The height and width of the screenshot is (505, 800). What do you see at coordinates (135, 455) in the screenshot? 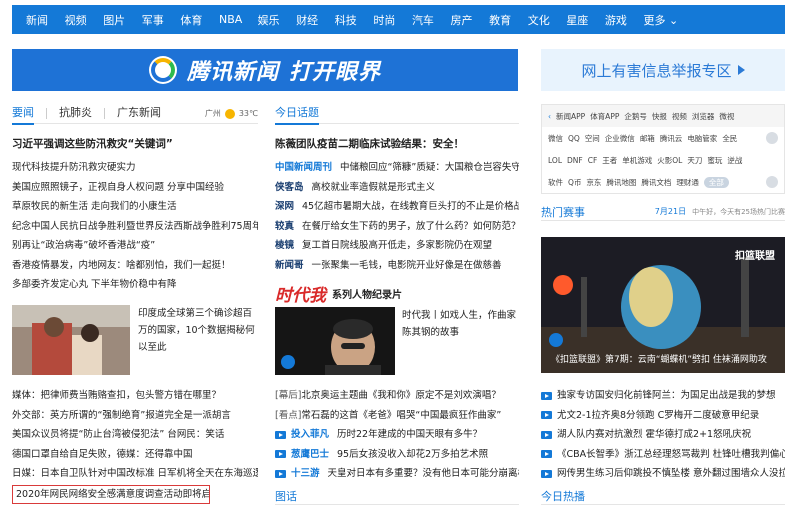
I see `news-link: 德国口罩自给自足失败，德媒：还得靠中国` at bounding box center [135, 455].